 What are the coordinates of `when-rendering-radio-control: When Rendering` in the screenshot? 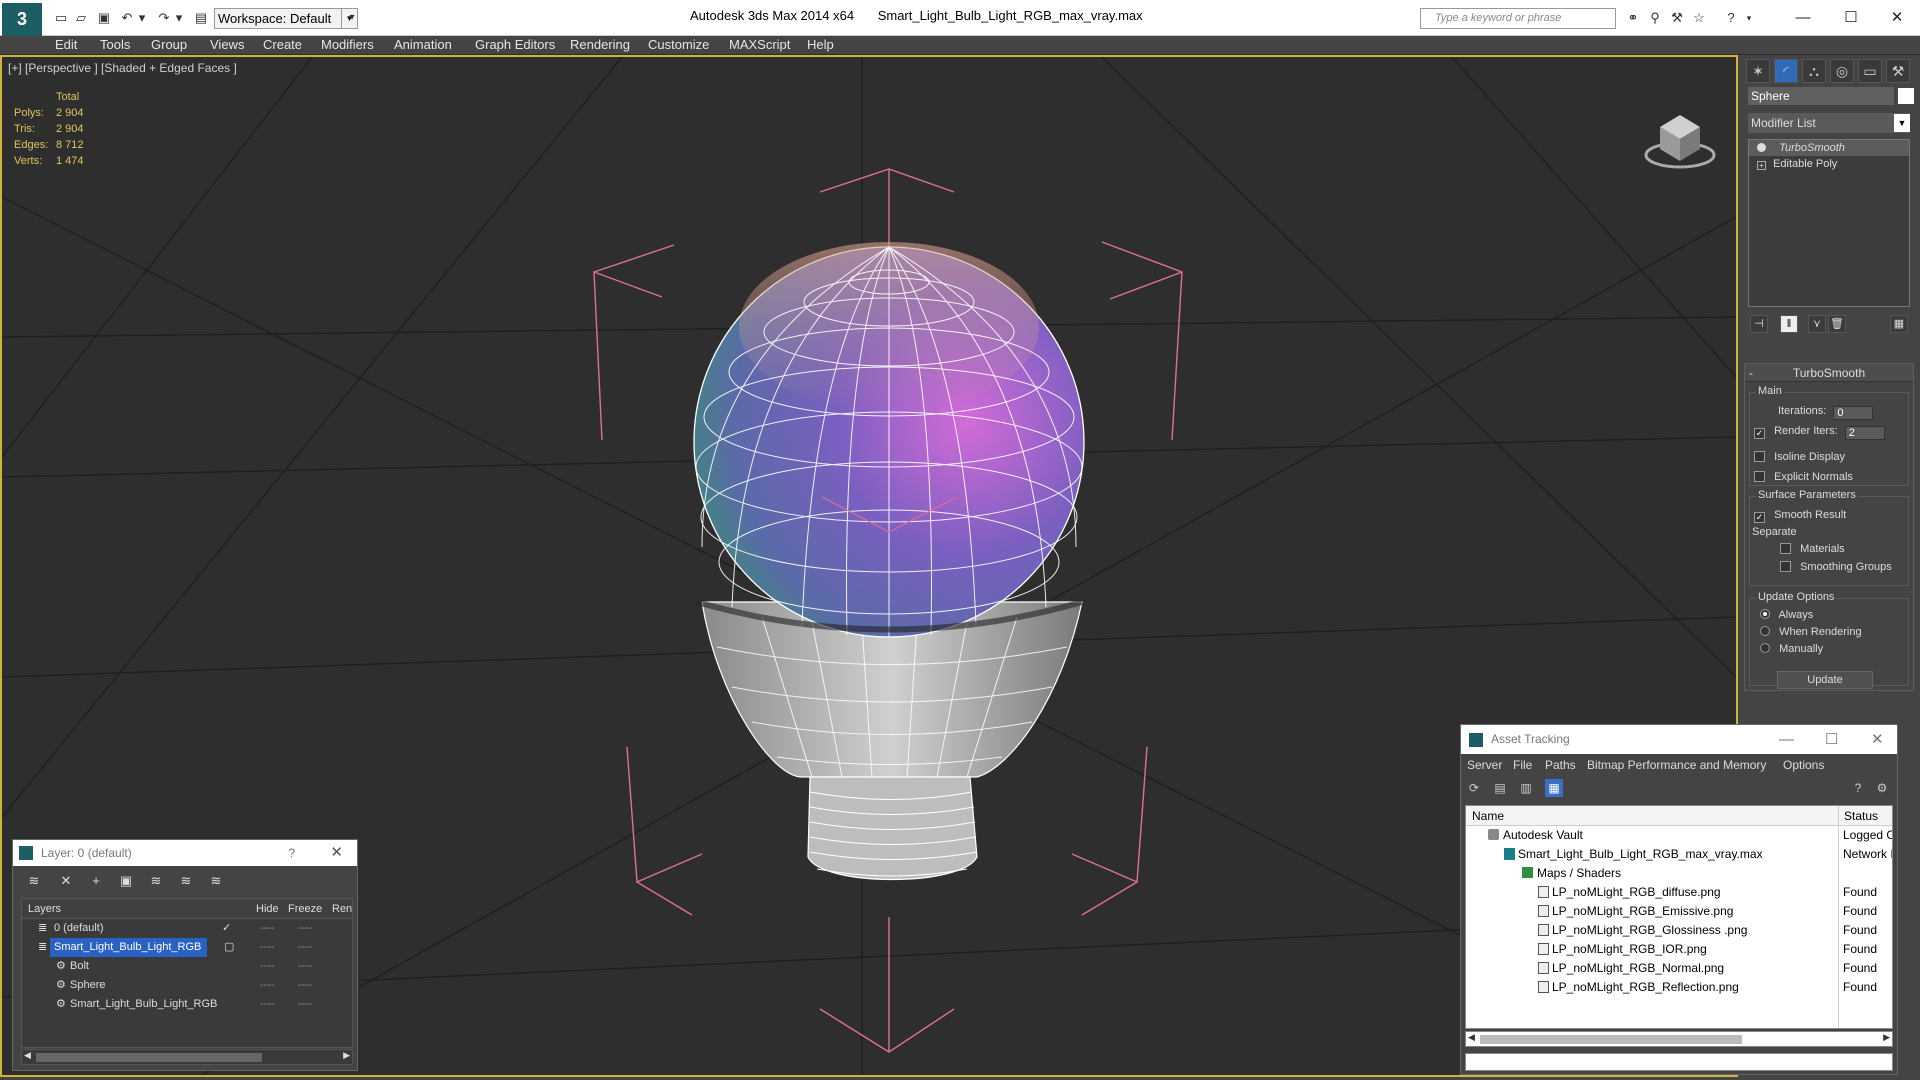 It's located at (1811, 632).